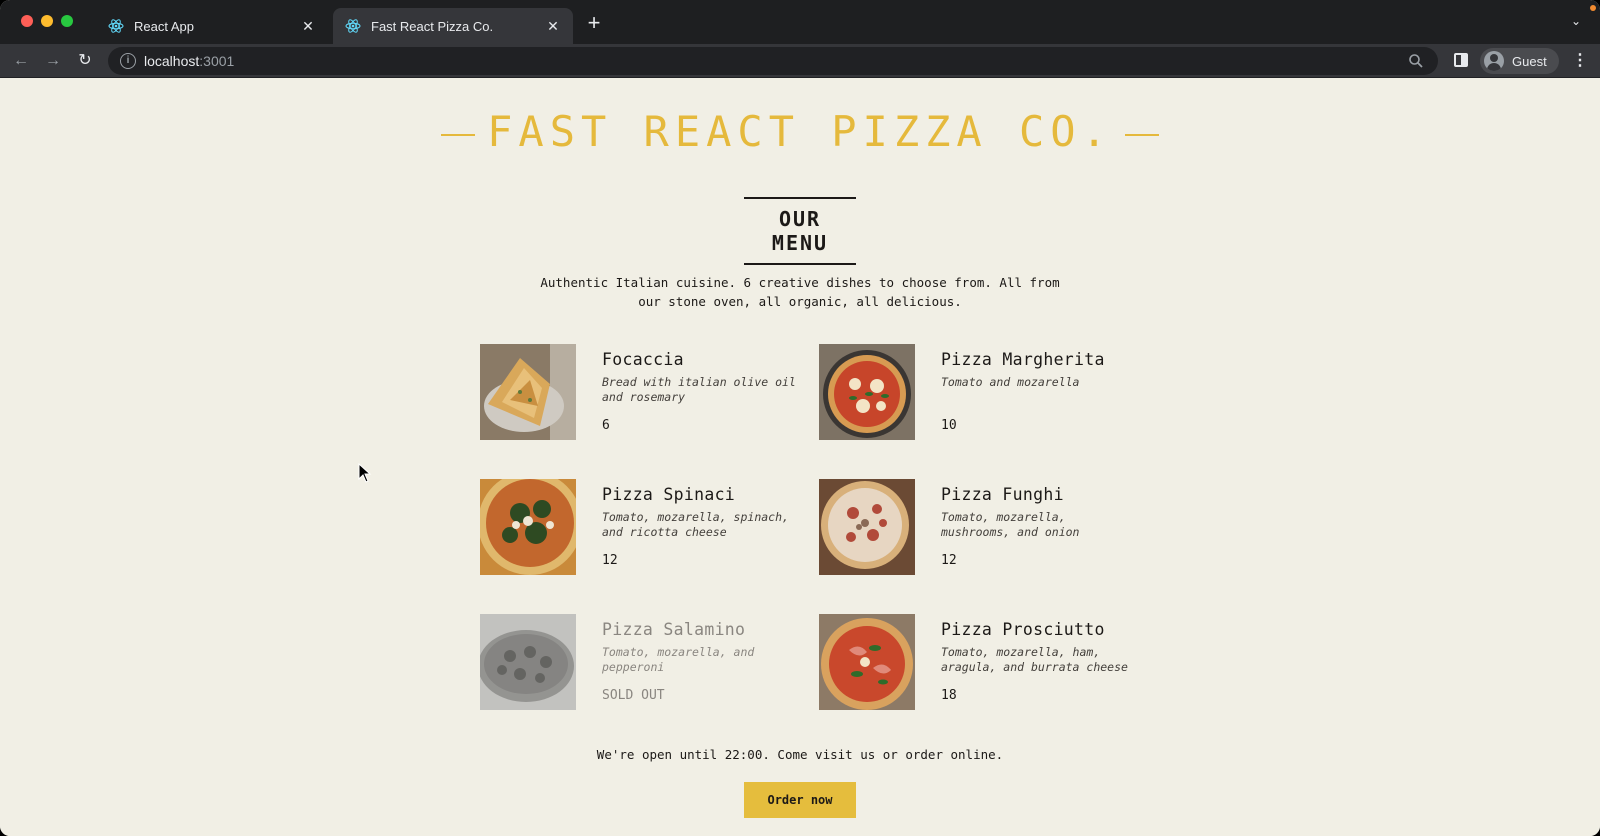  Describe the element at coordinates (1002, 494) in the screenshot. I see `pizza-name: Pizza Funghi` at that location.